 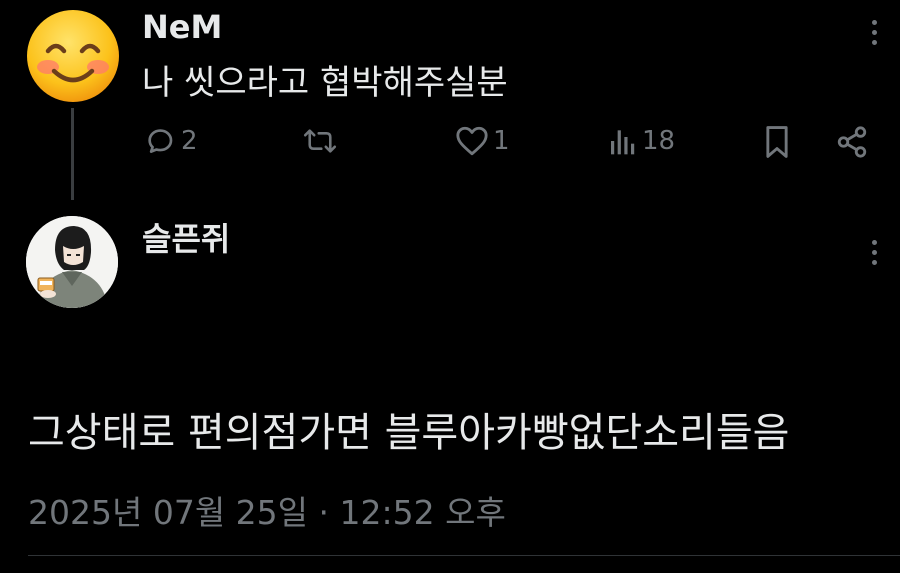 I want to click on share-icon, so click(x=852, y=142).